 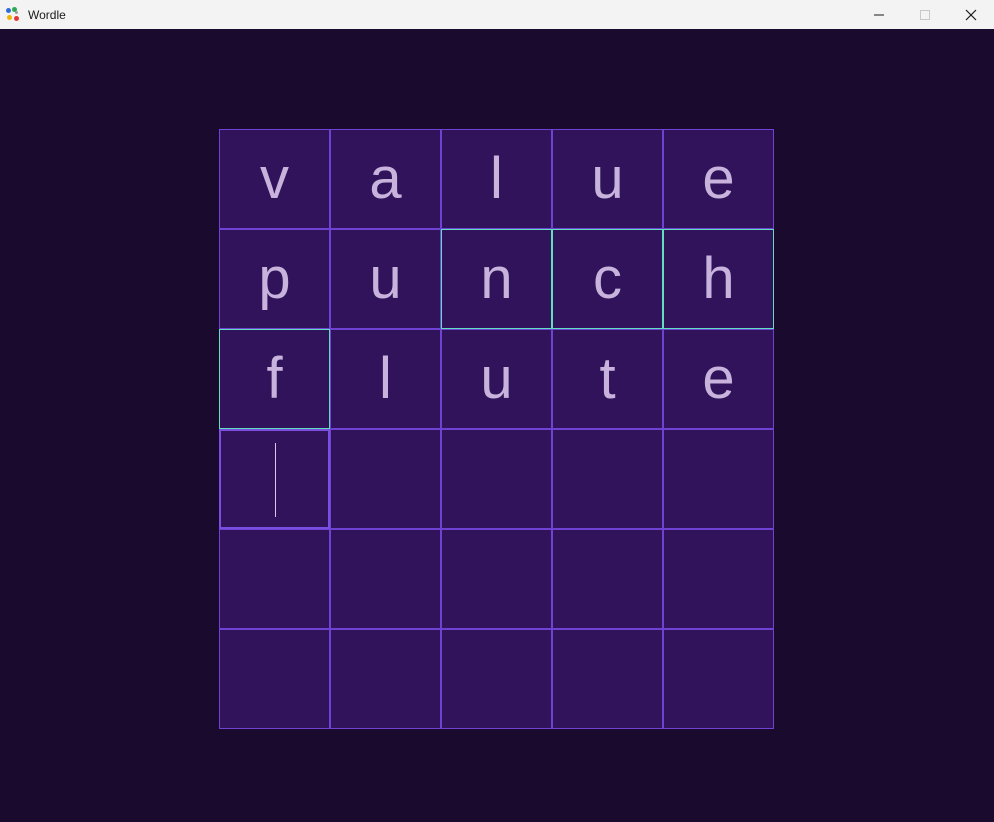 I want to click on close-icon, so click(x=971, y=14).